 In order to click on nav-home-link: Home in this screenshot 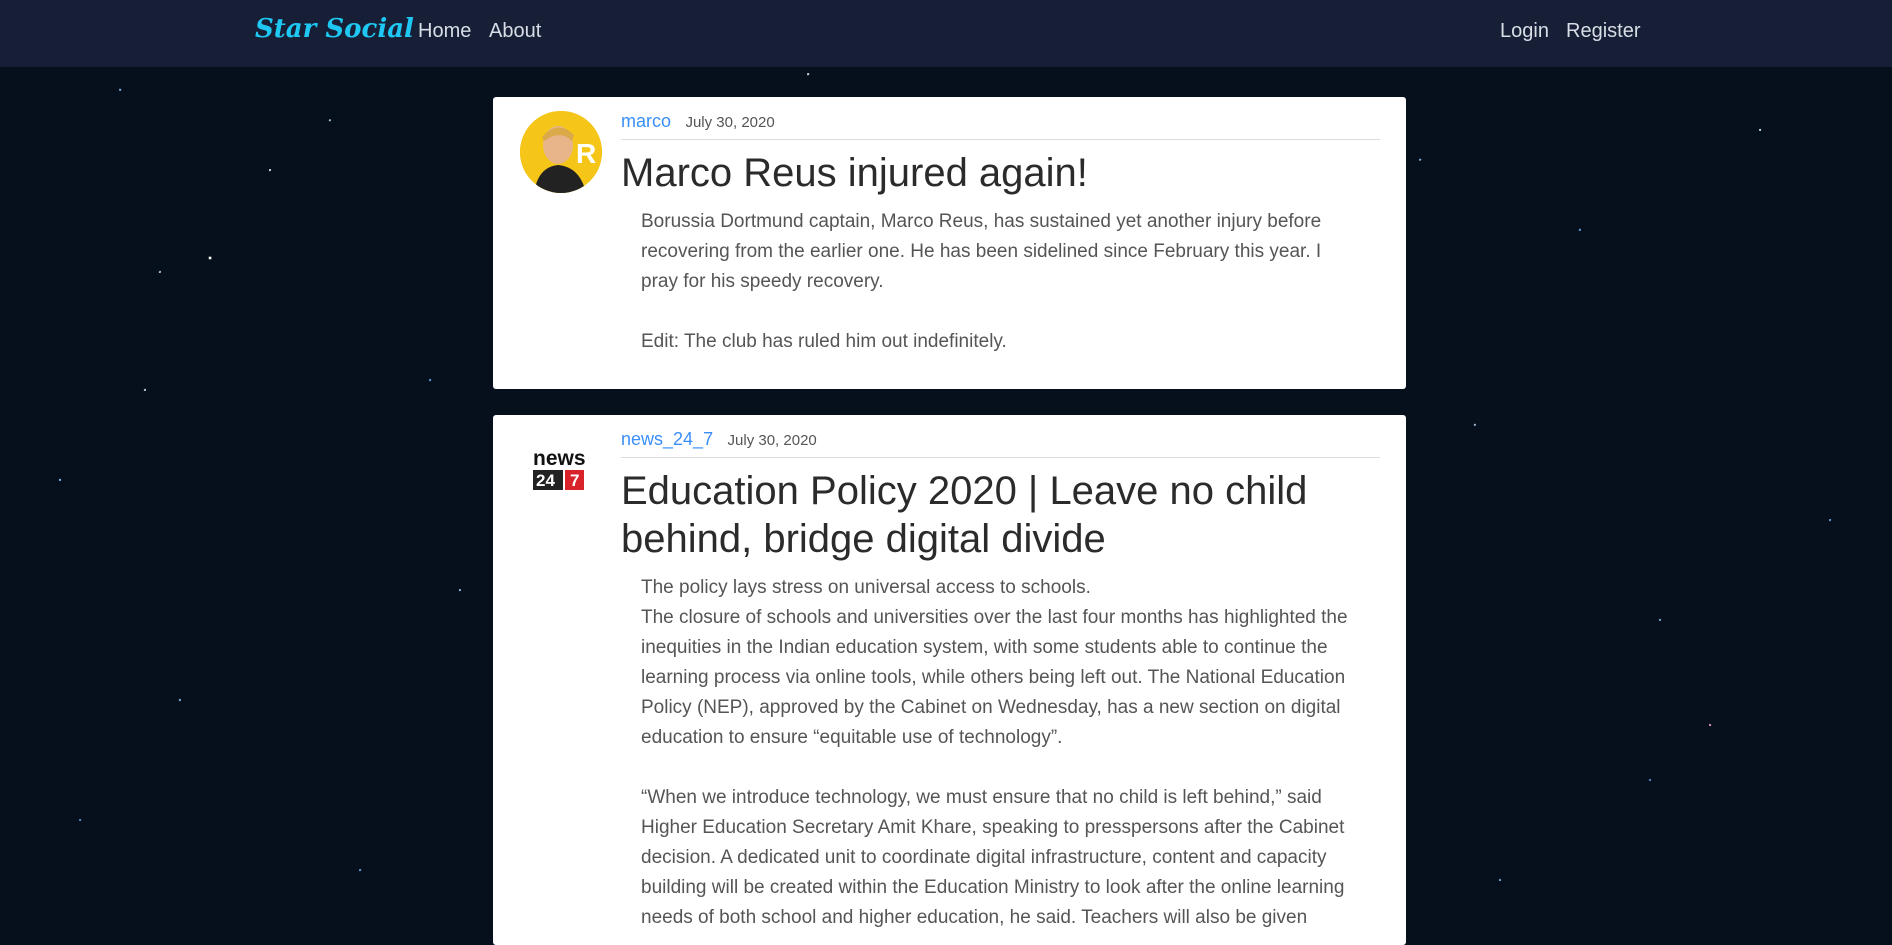, I will do `click(444, 31)`.